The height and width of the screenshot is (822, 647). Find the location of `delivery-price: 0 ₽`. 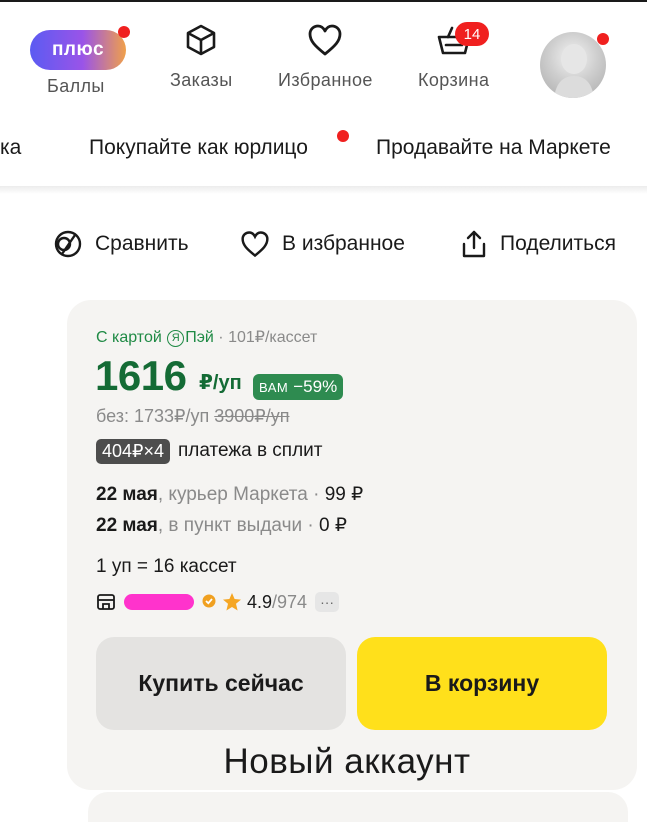

delivery-price: 0 ₽ is located at coordinates (332, 525).